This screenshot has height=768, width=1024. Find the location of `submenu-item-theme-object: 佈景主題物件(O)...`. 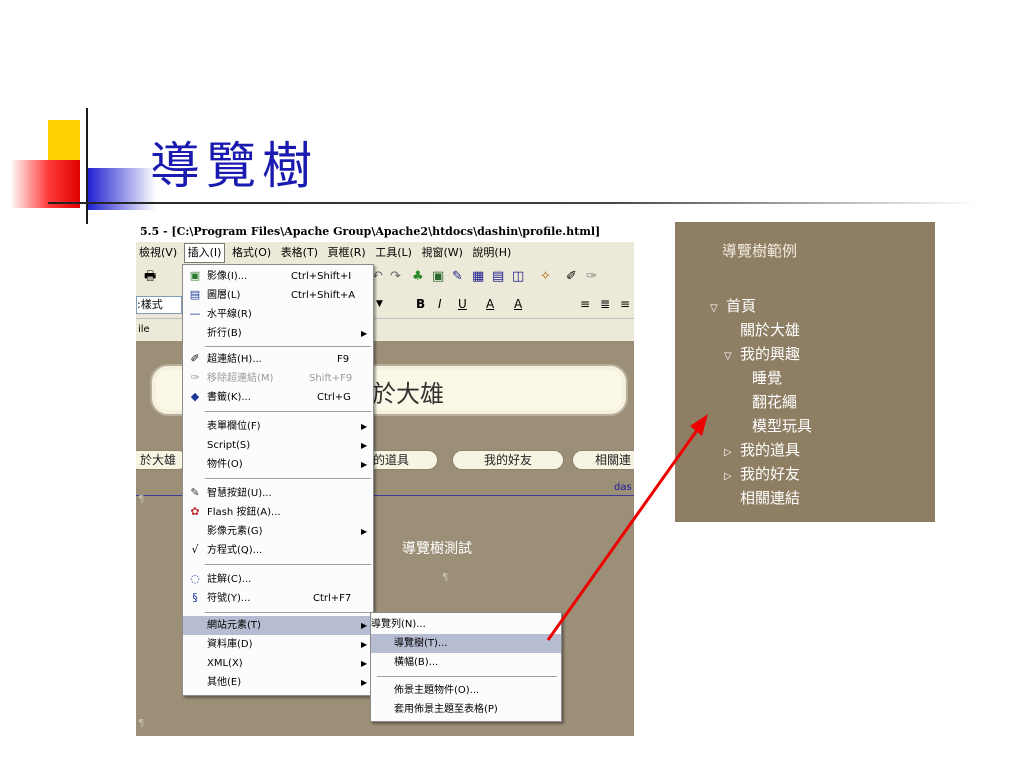

submenu-item-theme-object: 佈景主題物件(O)... is located at coordinates (466, 690).